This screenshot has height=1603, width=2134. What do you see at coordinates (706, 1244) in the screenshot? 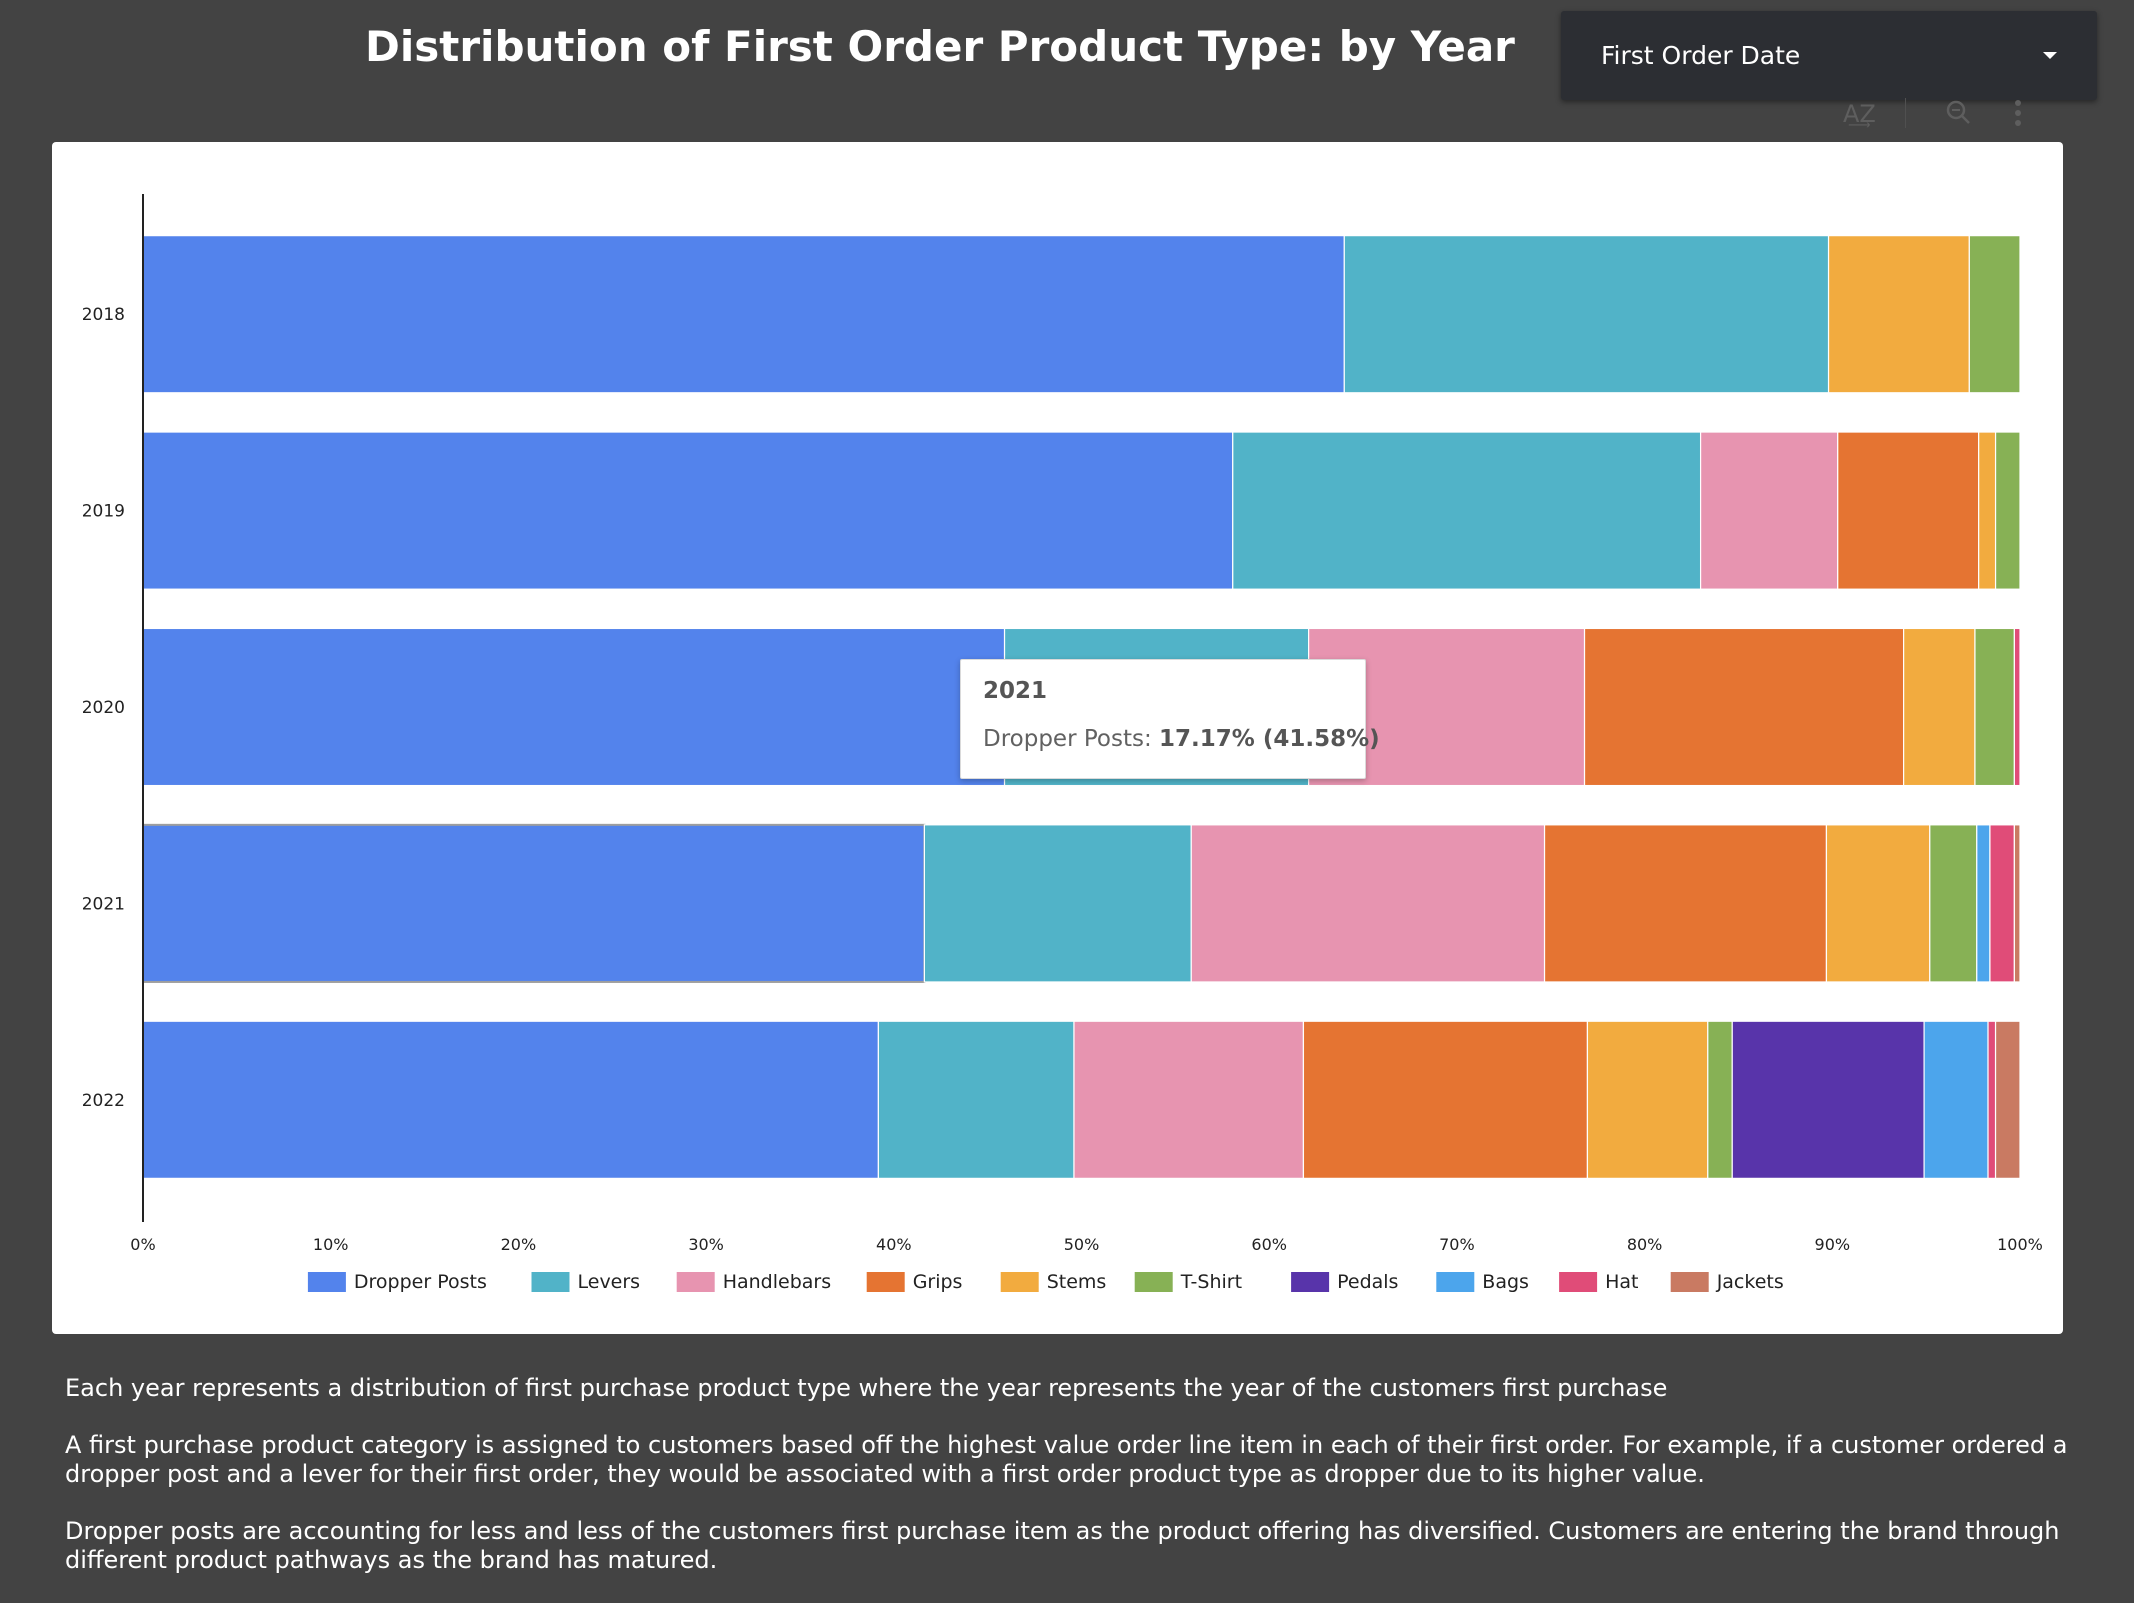
I see `x-tick-label: 30%` at bounding box center [706, 1244].